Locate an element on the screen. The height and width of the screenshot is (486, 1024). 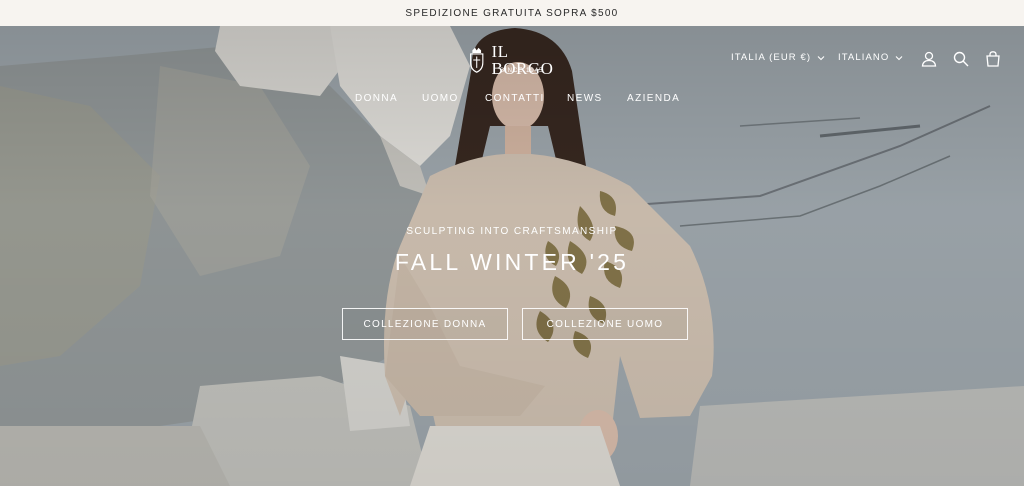
collezione-donna-button: COLLEZIONE DONNA is located at coordinates (425, 324).